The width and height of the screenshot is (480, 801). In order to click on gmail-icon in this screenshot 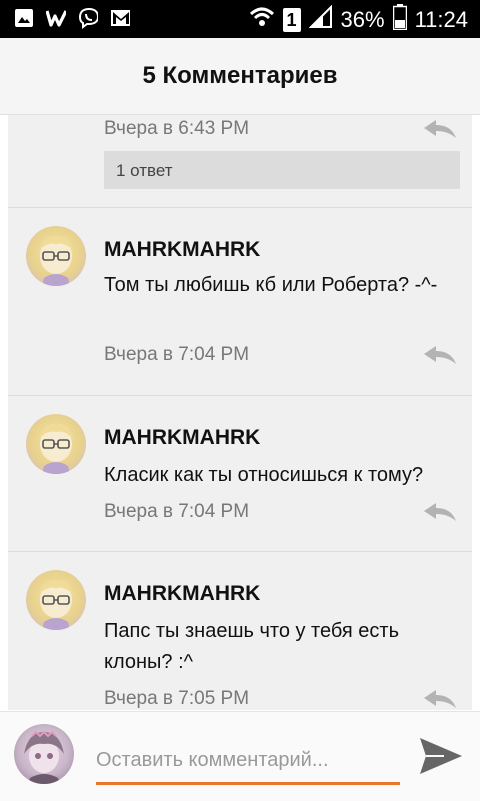, I will do `click(120, 18)`.